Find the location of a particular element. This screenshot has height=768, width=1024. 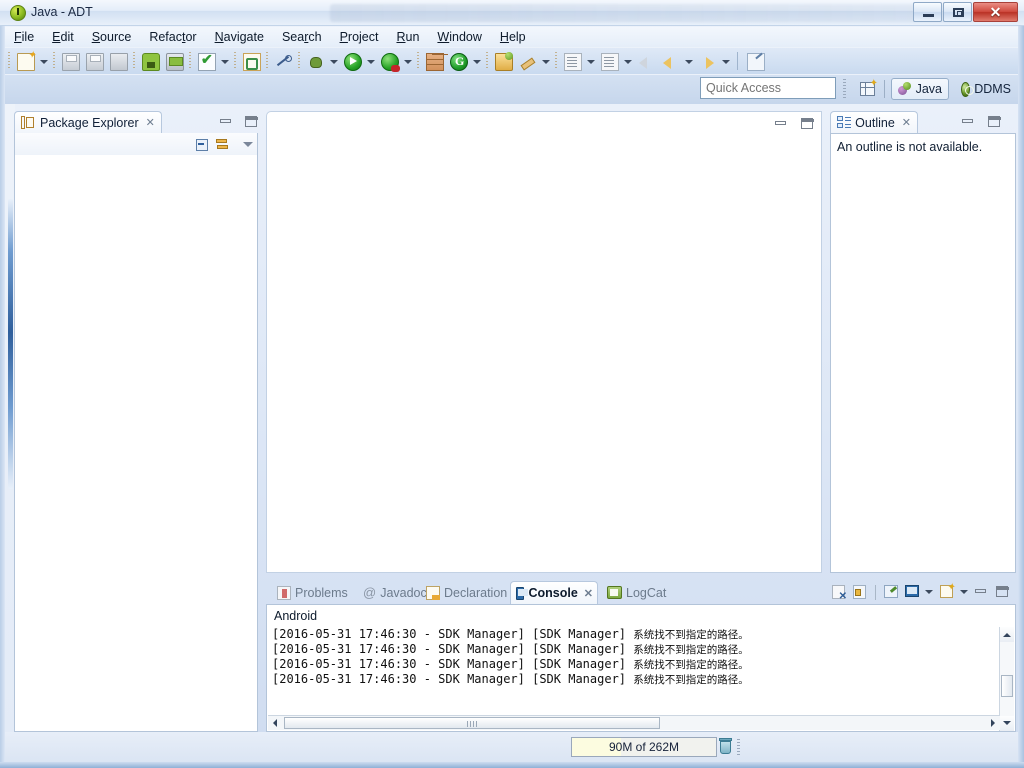

tab-problems: Problems is located at coordinates (312, 592).